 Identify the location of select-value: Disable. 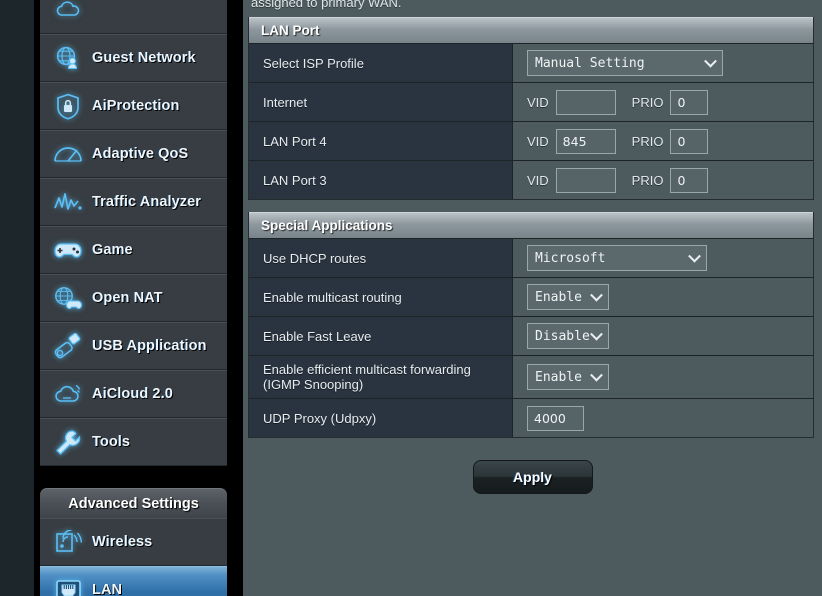
(562, 336).